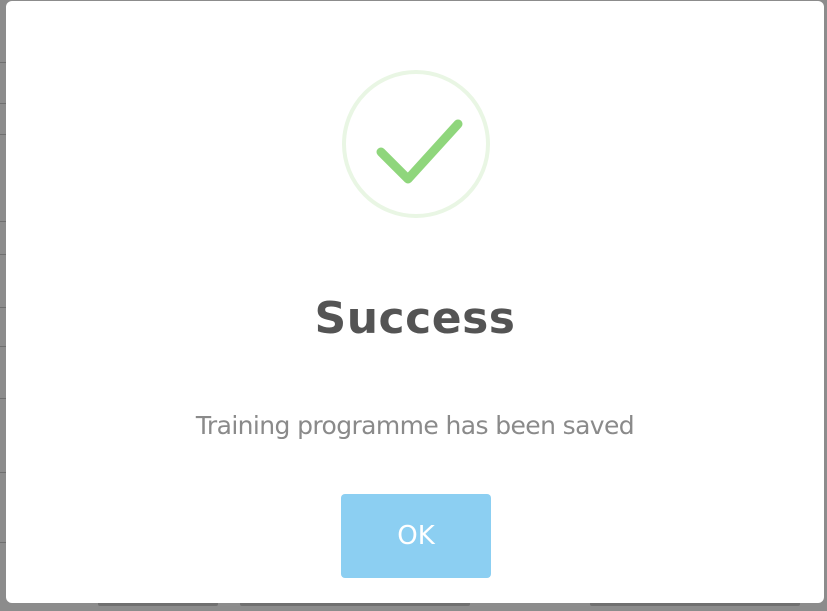 This screenshot has height=611, width=827. Describe the element at coordinates (415, 425) in the screenshot. I see `dialog-message: Training programme has been saved` at that location.